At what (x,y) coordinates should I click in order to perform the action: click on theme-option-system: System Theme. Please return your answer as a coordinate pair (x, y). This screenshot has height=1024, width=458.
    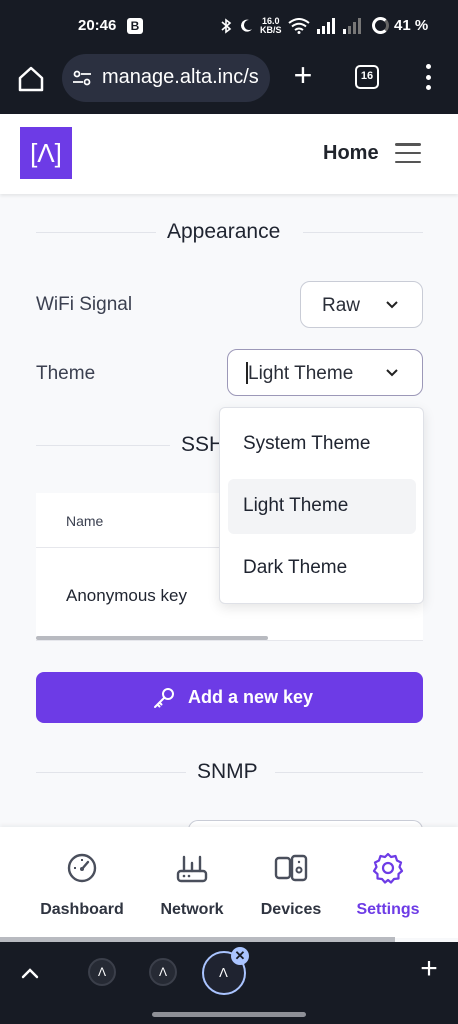
    Looking at the image, I should click on (322, 444).